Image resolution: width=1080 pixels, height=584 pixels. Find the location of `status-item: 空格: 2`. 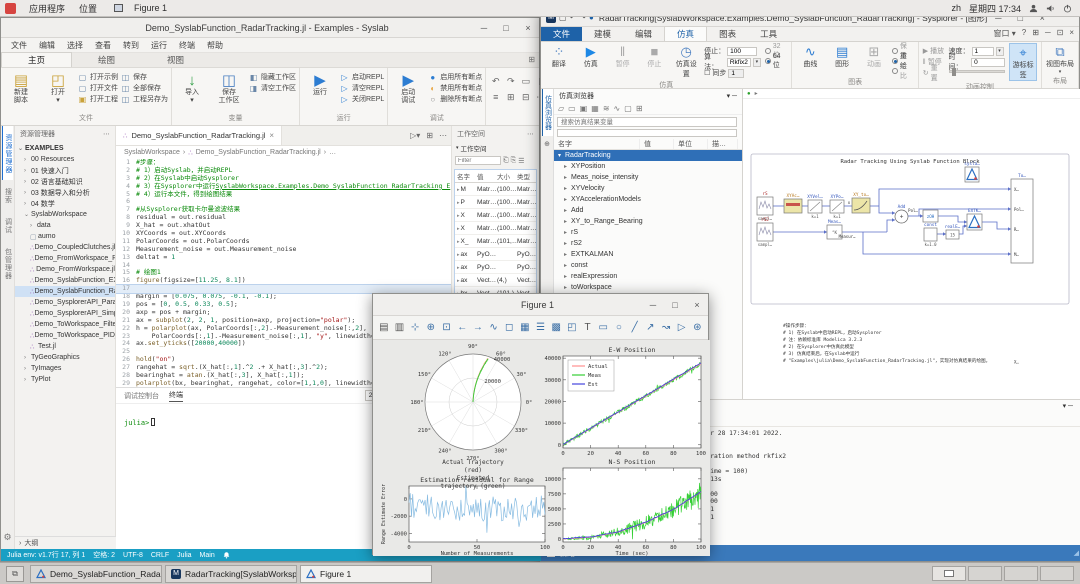

status-item: 空格: 2 is located at coordinates (104, 555).